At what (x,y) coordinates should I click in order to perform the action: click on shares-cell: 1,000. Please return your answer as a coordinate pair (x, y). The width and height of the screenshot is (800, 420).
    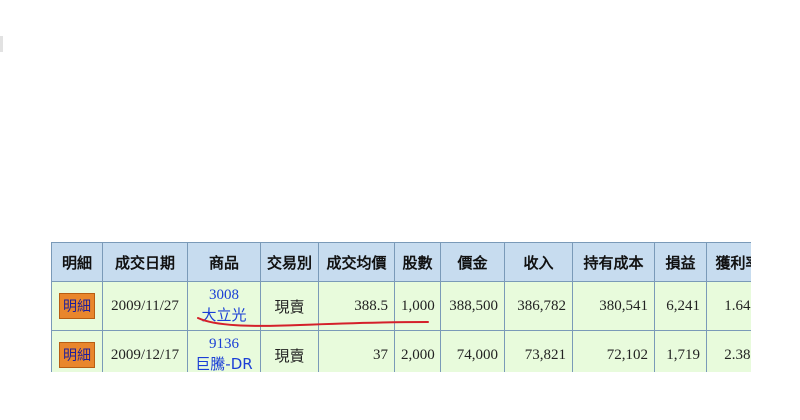
    Looking at the image, I should click on (417, 306).